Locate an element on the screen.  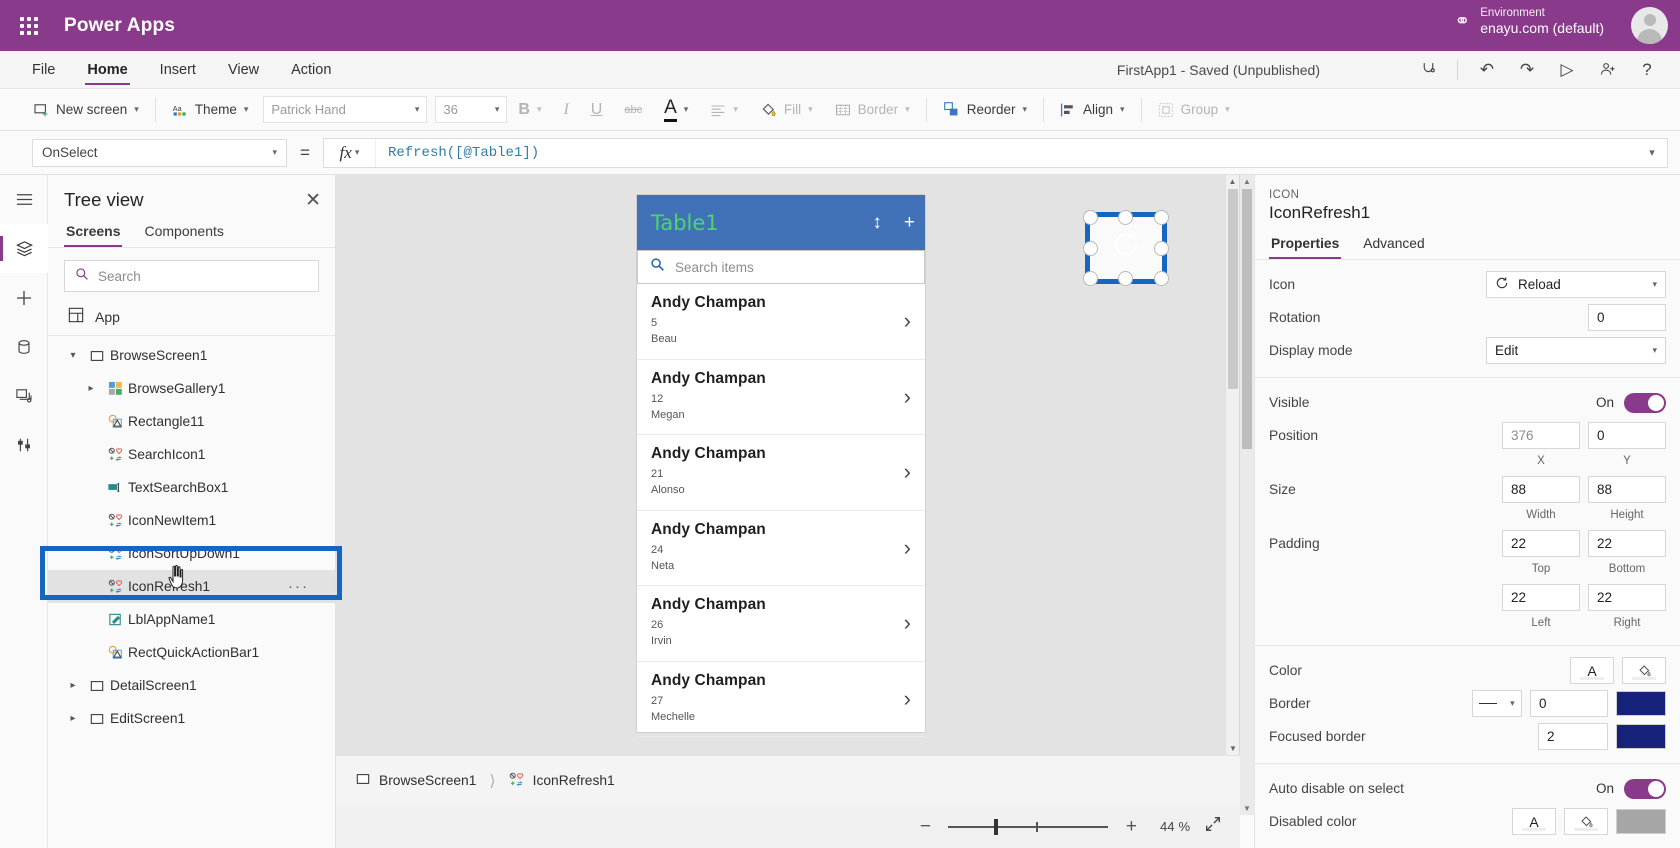
underline-button: U is located at coordinates (597, 110).